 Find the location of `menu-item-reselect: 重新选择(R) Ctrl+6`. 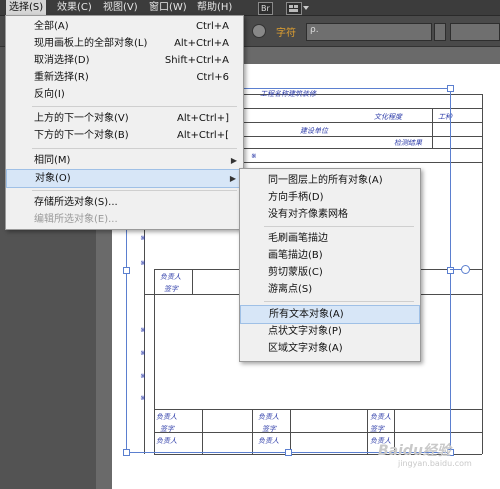

menu-item-reselect: 重新选择(R) Ctrl+6 is located at coordinates (124, 77).